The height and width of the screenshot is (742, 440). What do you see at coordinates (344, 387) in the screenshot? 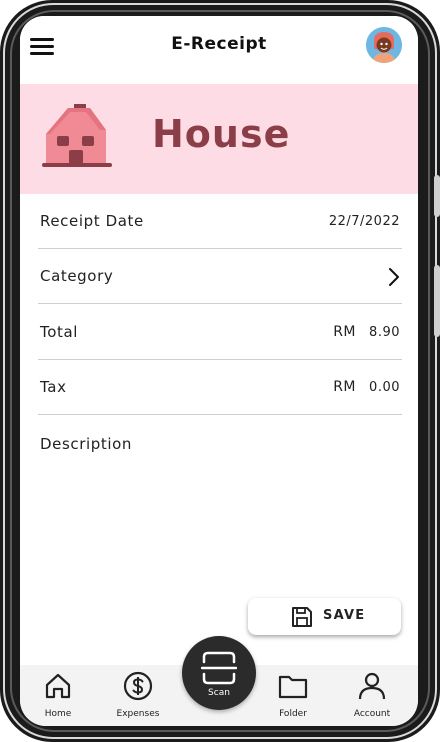
I see `tax-currency: RM` at bounding box center [344, 387].